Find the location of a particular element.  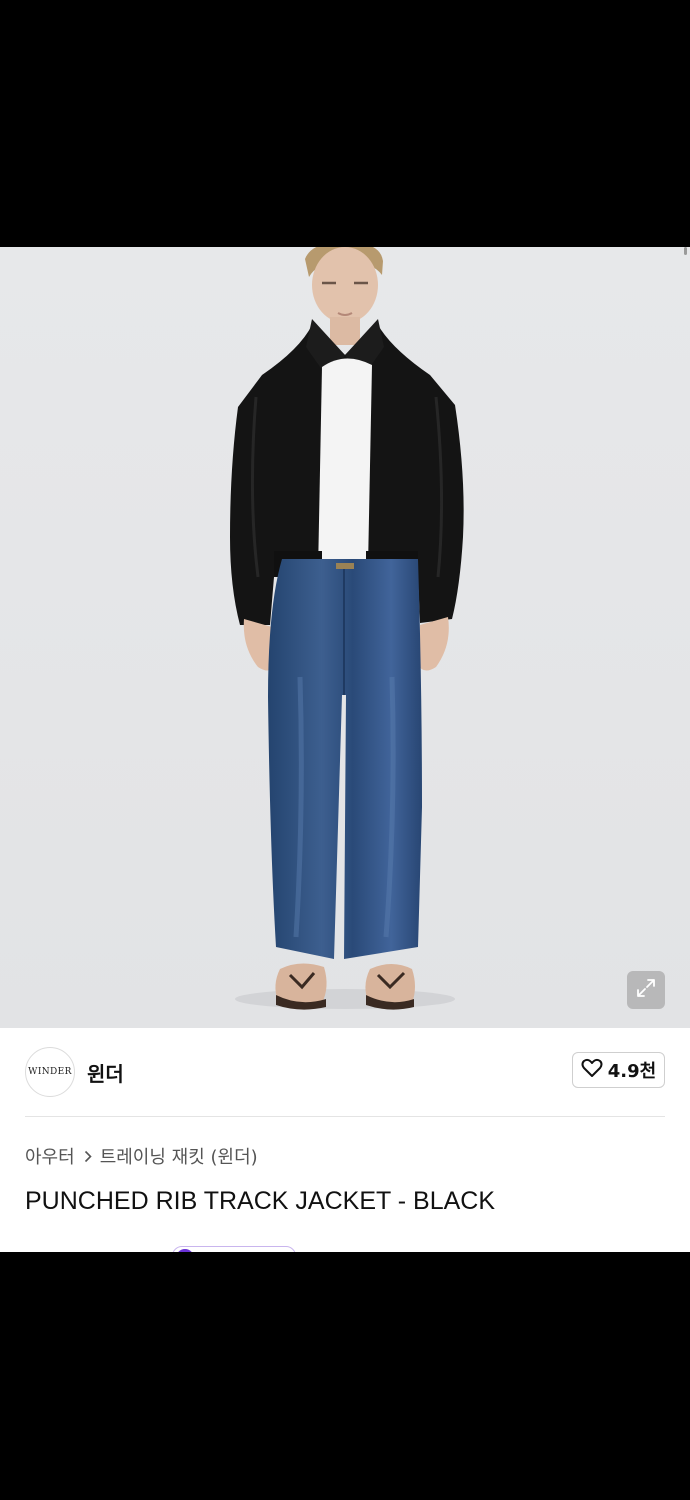

like-count: 4.9천 is located at coordinates (632, 1071).